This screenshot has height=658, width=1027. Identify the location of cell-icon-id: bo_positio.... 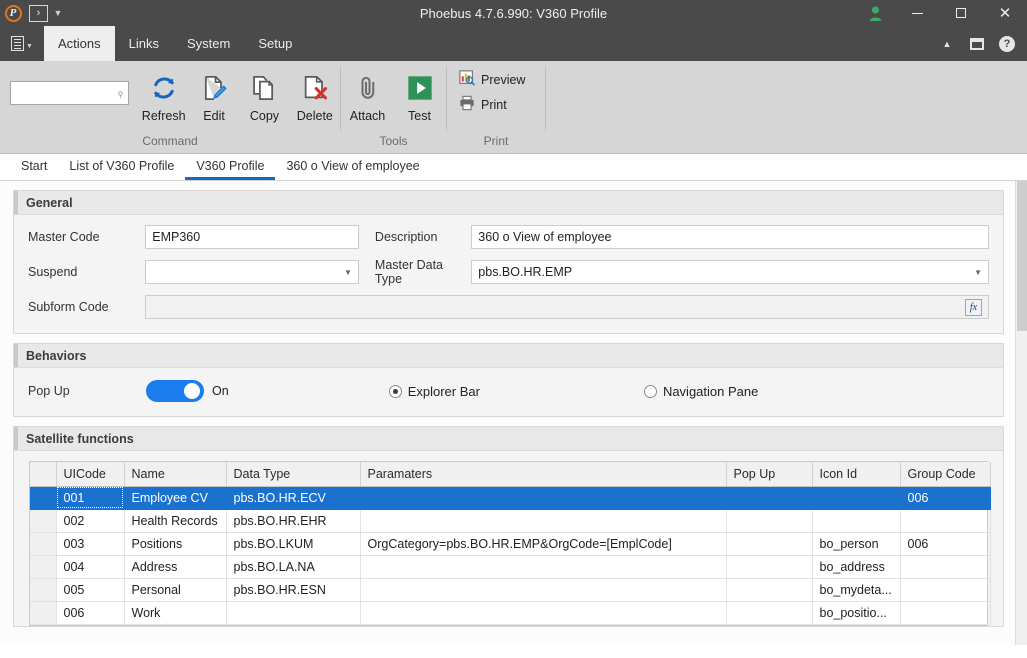
(856, 613).